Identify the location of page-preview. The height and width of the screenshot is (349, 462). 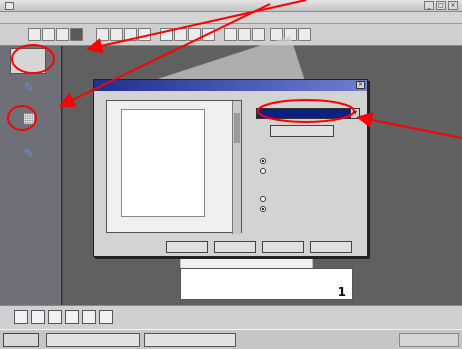
(174, 167).